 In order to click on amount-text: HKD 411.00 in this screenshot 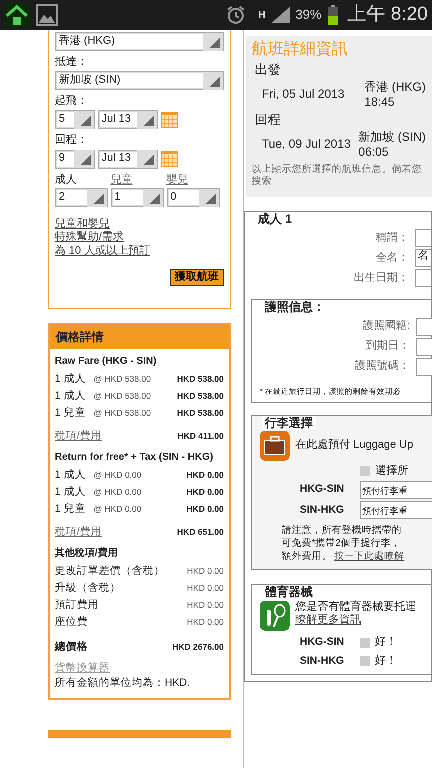, I will do `click(201, 436)`.